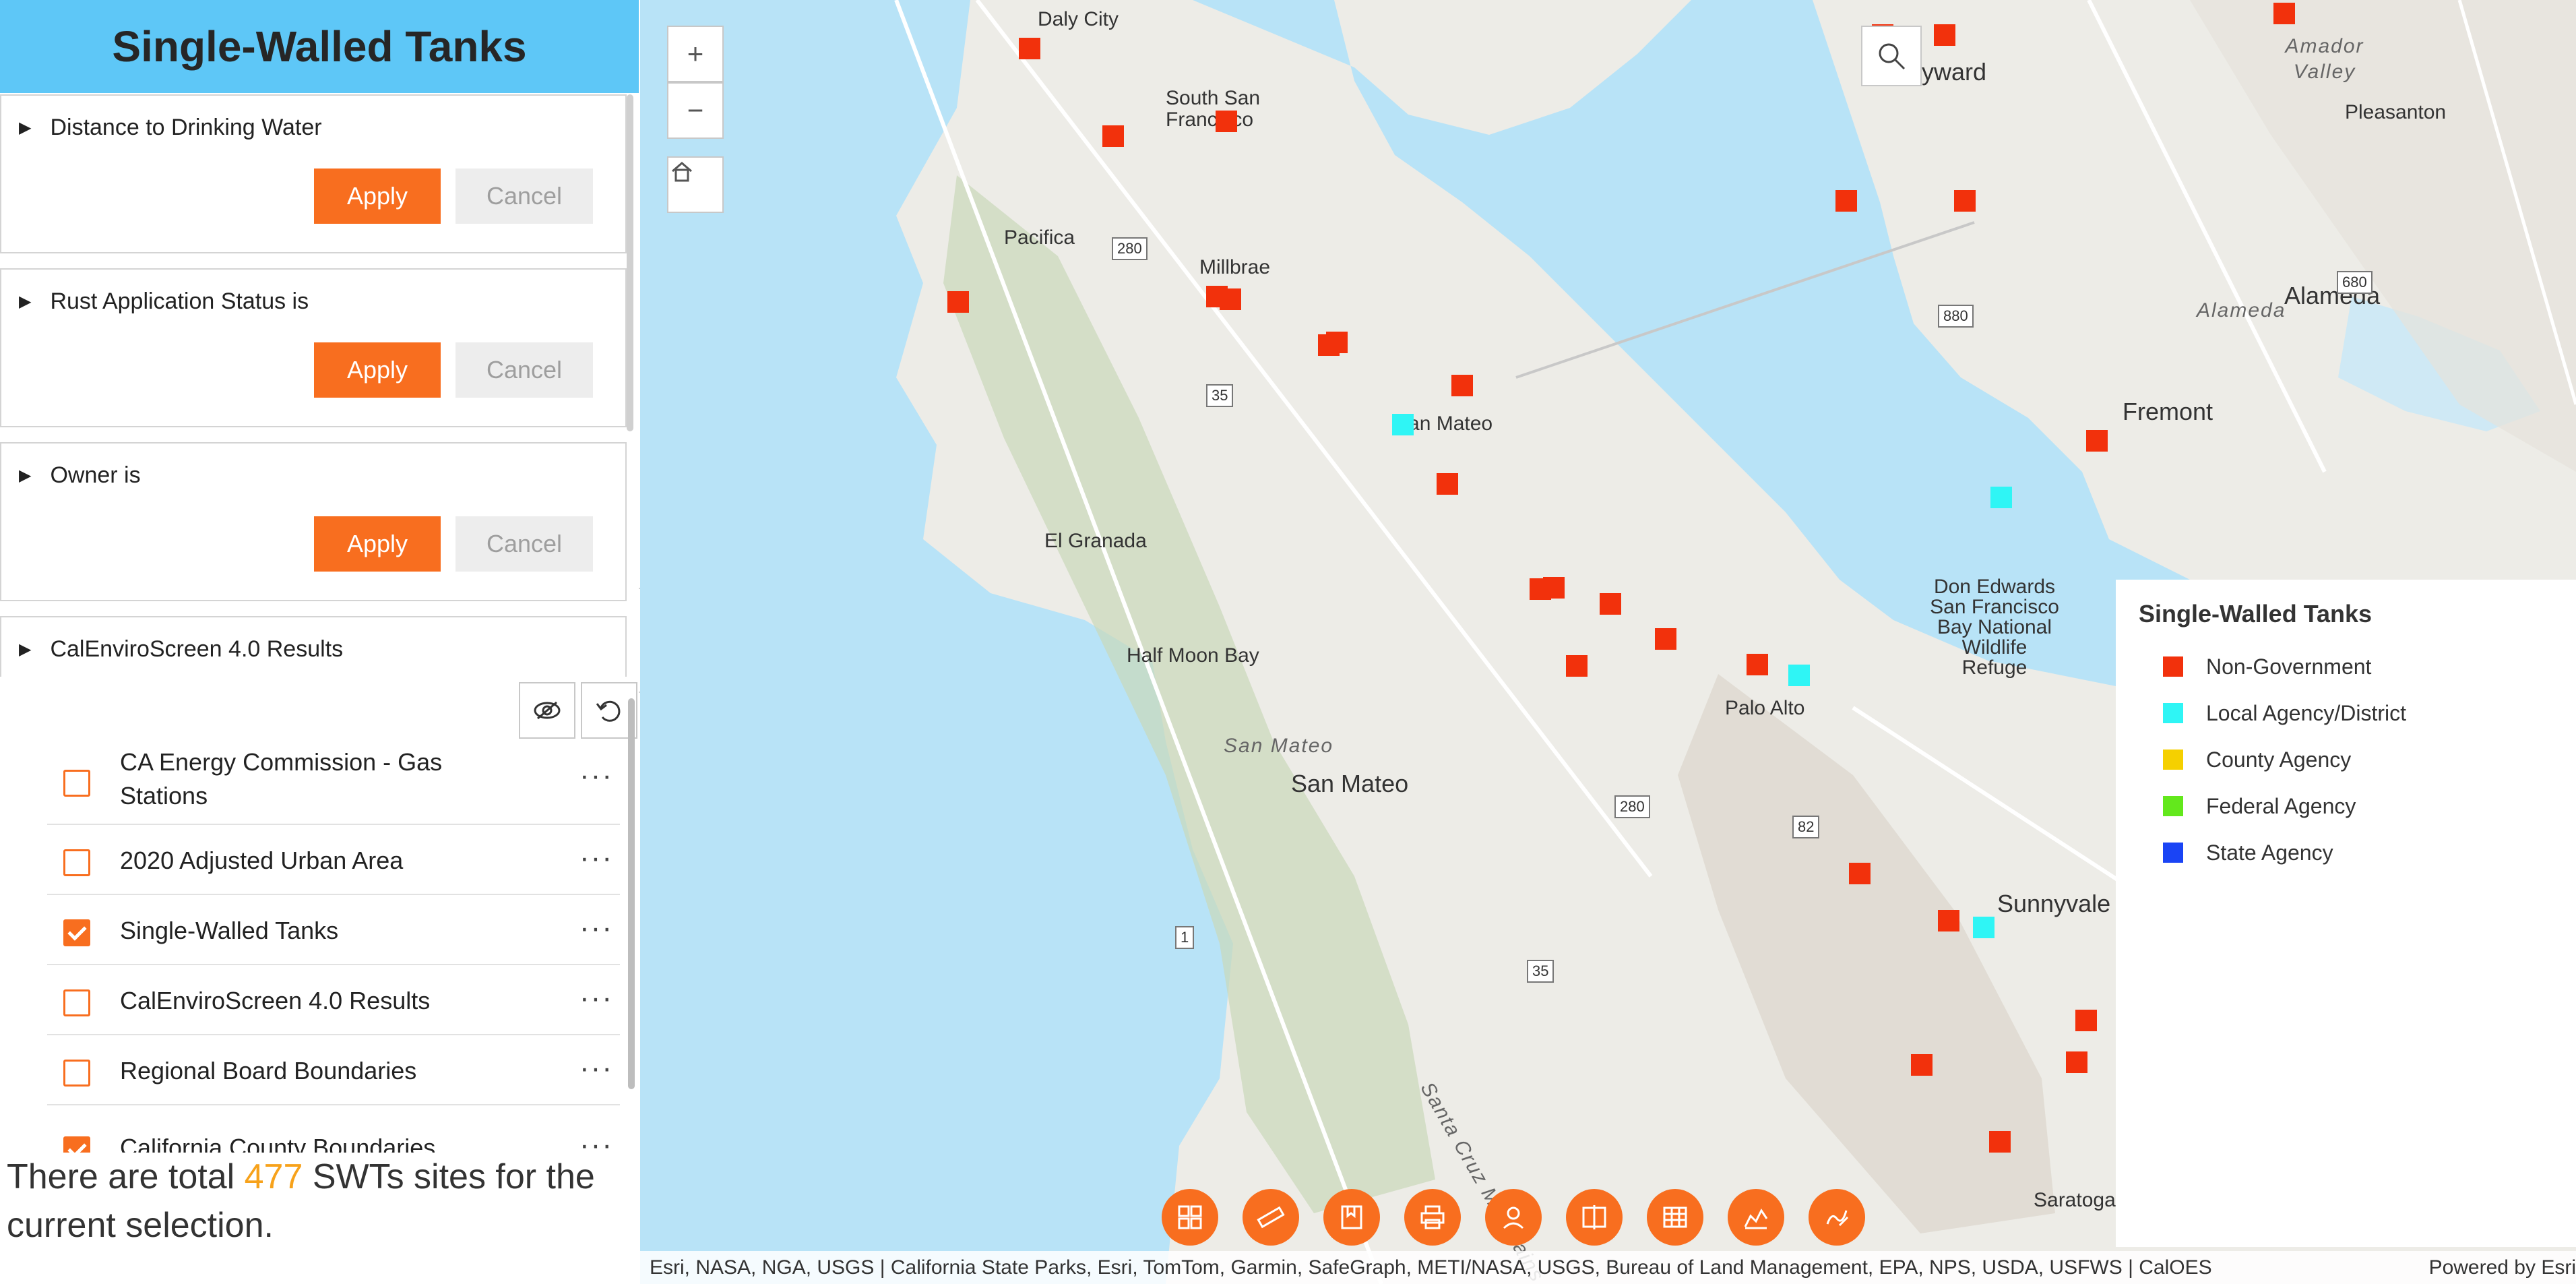 The height and width of the screenshot is (1284, 2576). What do you see at coordinates (126, 1176) in the screenshot?
I see `summary-prefix: There are total` at bounding box center [126, 1176].